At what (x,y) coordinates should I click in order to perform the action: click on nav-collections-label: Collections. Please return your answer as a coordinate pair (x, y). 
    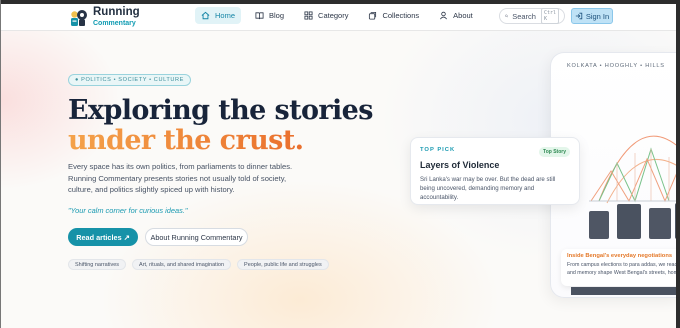
    Looking at the image, I should click on (401, 15).